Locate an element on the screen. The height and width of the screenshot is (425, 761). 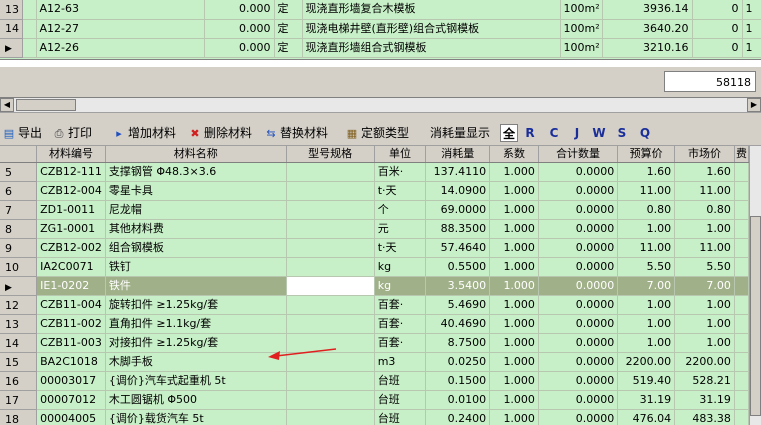
material-consumption: 0.0250 is located at coordinates (458, 362).